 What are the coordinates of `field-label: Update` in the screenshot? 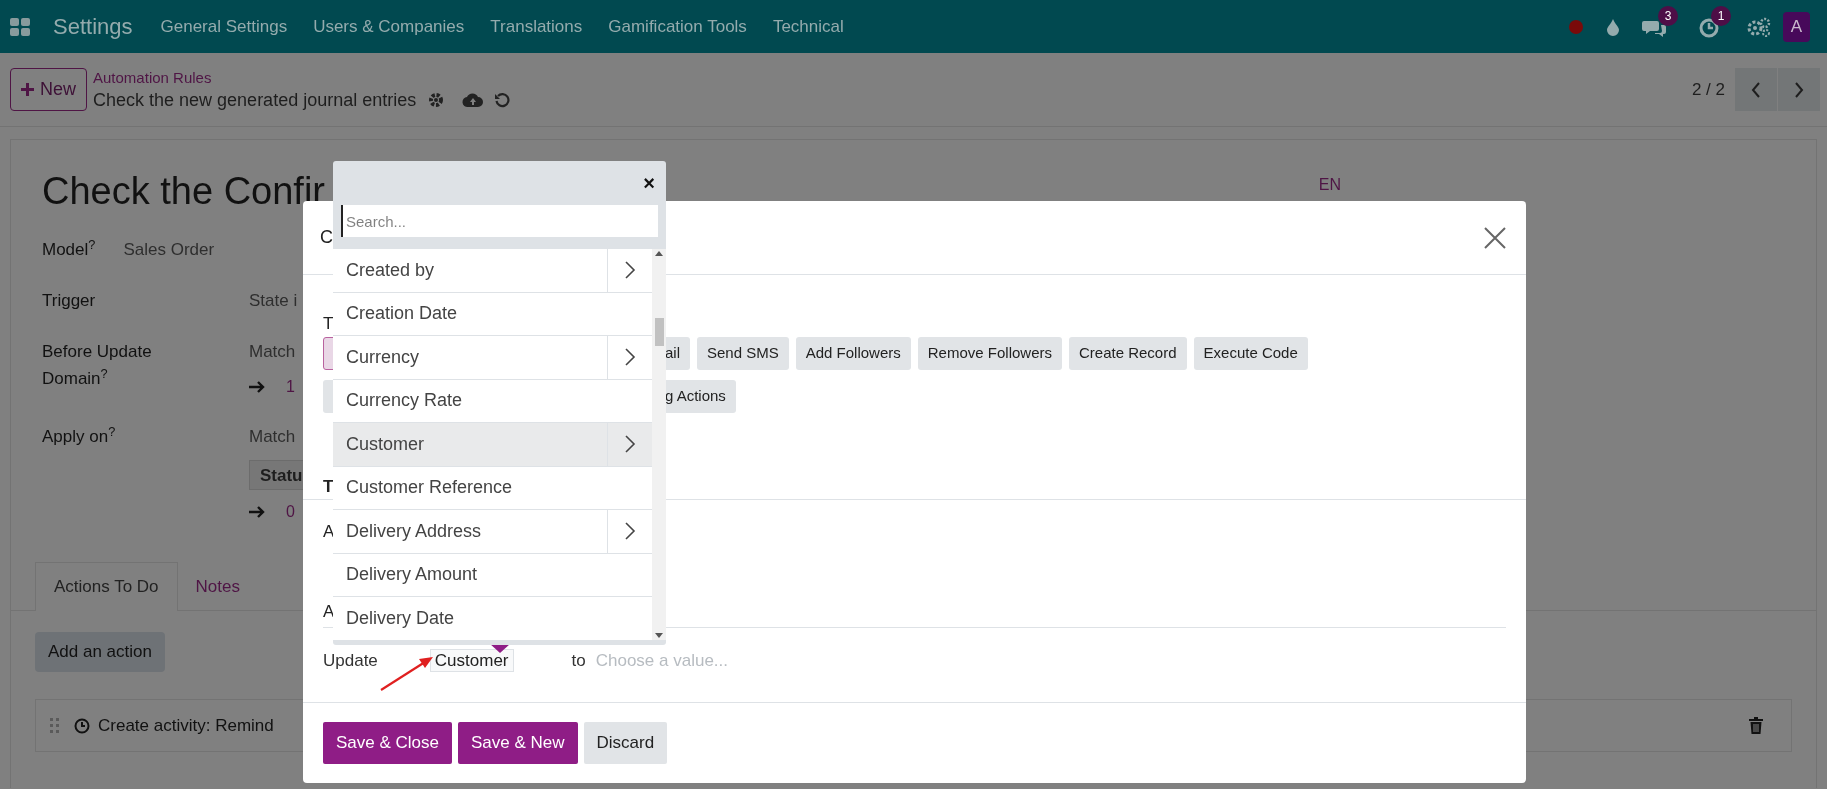 It's located at (350, 661).